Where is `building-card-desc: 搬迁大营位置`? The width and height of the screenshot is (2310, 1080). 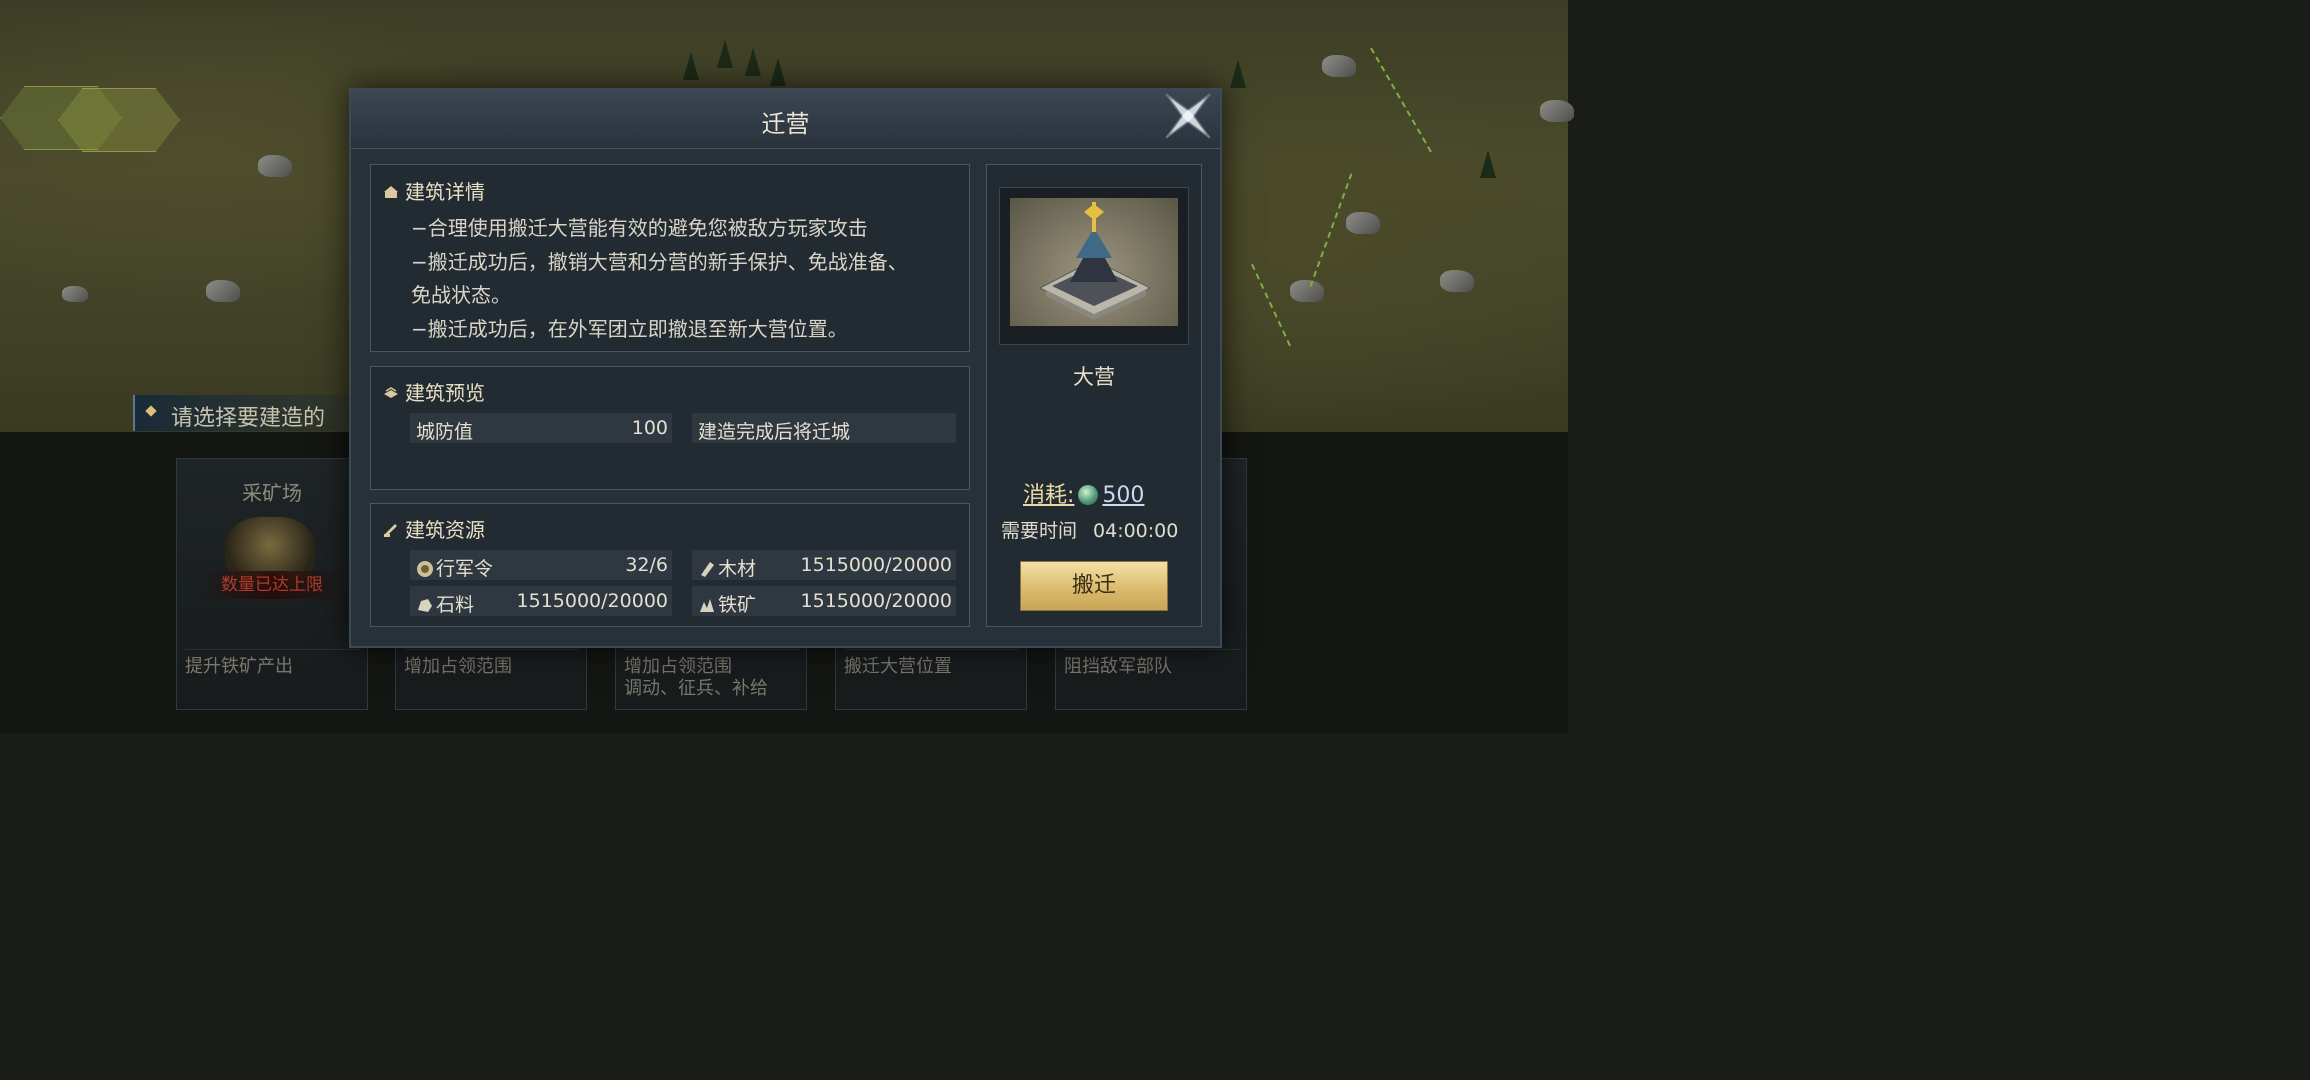
building-card-desc: 搬迁大营位置 is located at coordinates (932, 663).